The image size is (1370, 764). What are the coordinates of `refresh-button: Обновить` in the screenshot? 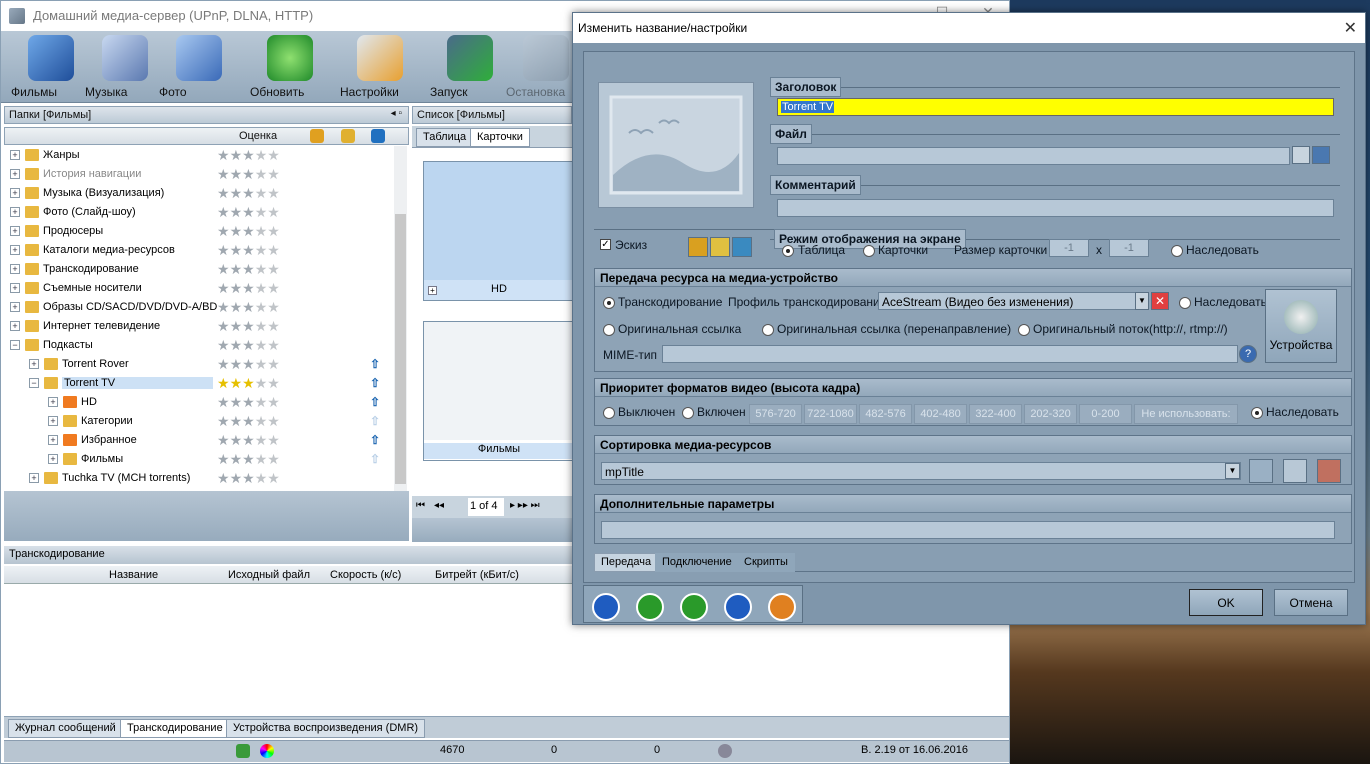 It's located at (290, 67).